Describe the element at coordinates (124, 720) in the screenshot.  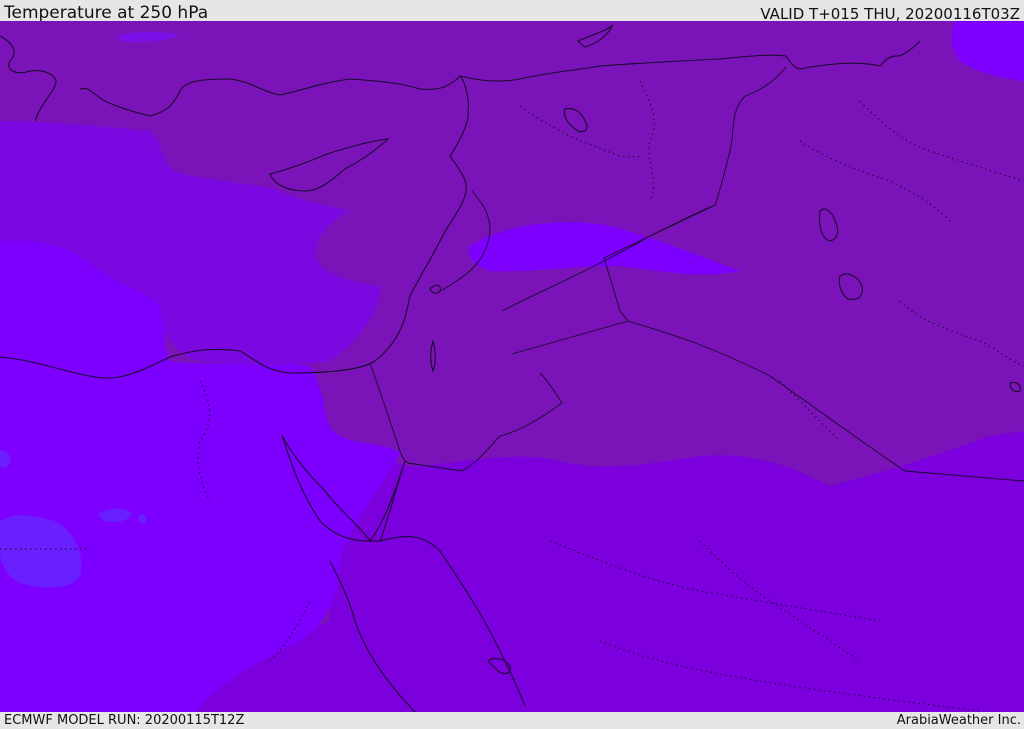
I see `model-run-label: ECMWF MODEL RUN: 20200115T12Z` at that location.